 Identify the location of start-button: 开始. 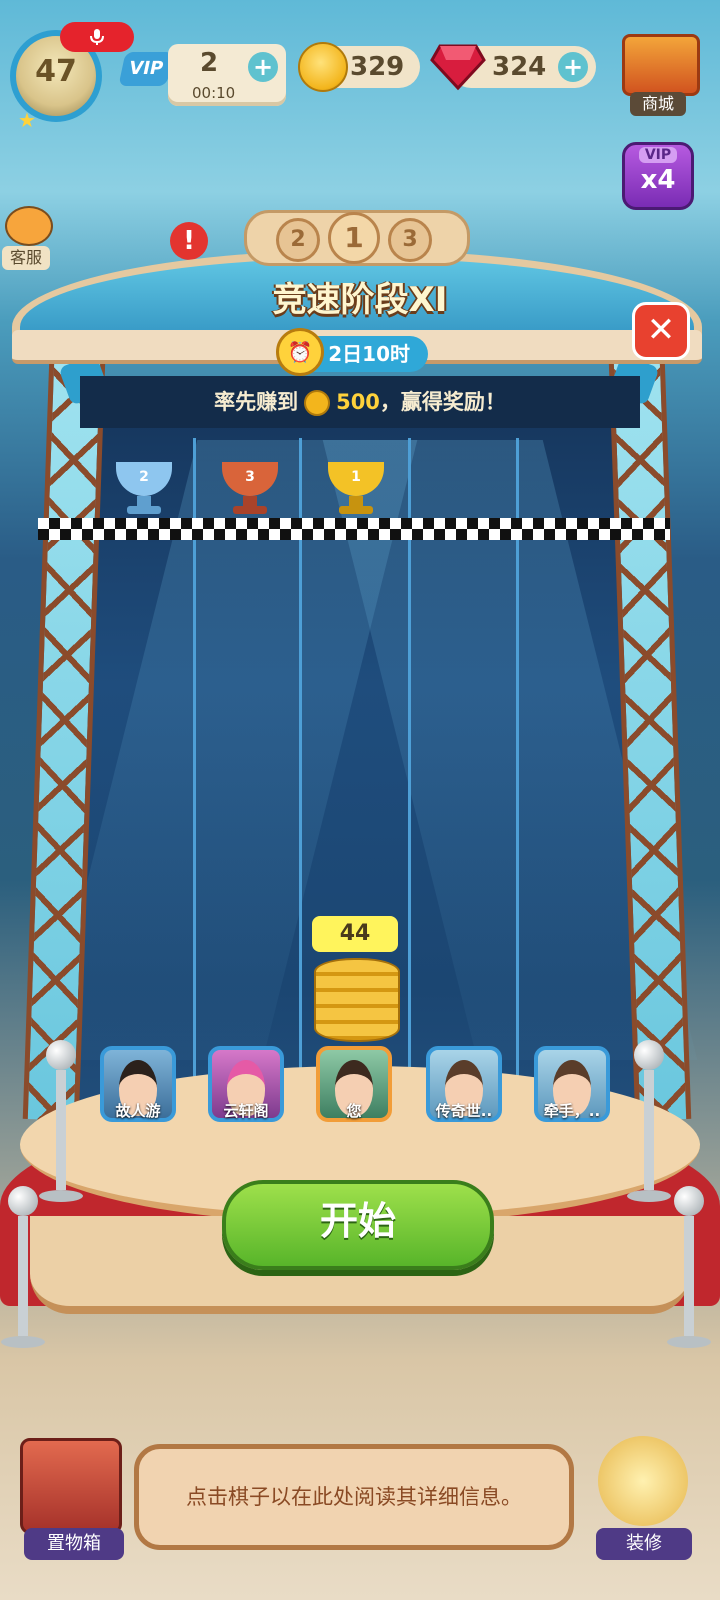
(358, 1225).